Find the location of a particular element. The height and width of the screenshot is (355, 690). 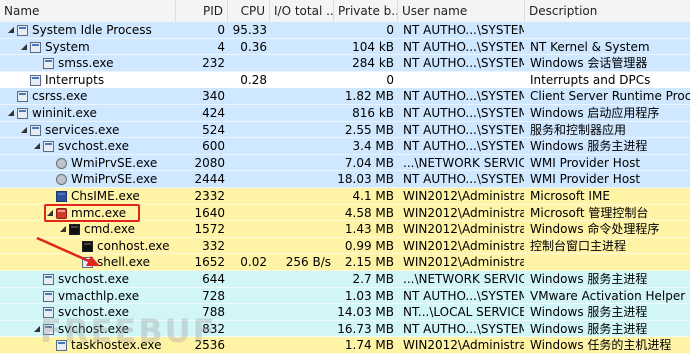

watermark: FREEBUF is located at coordinates (128, 331).